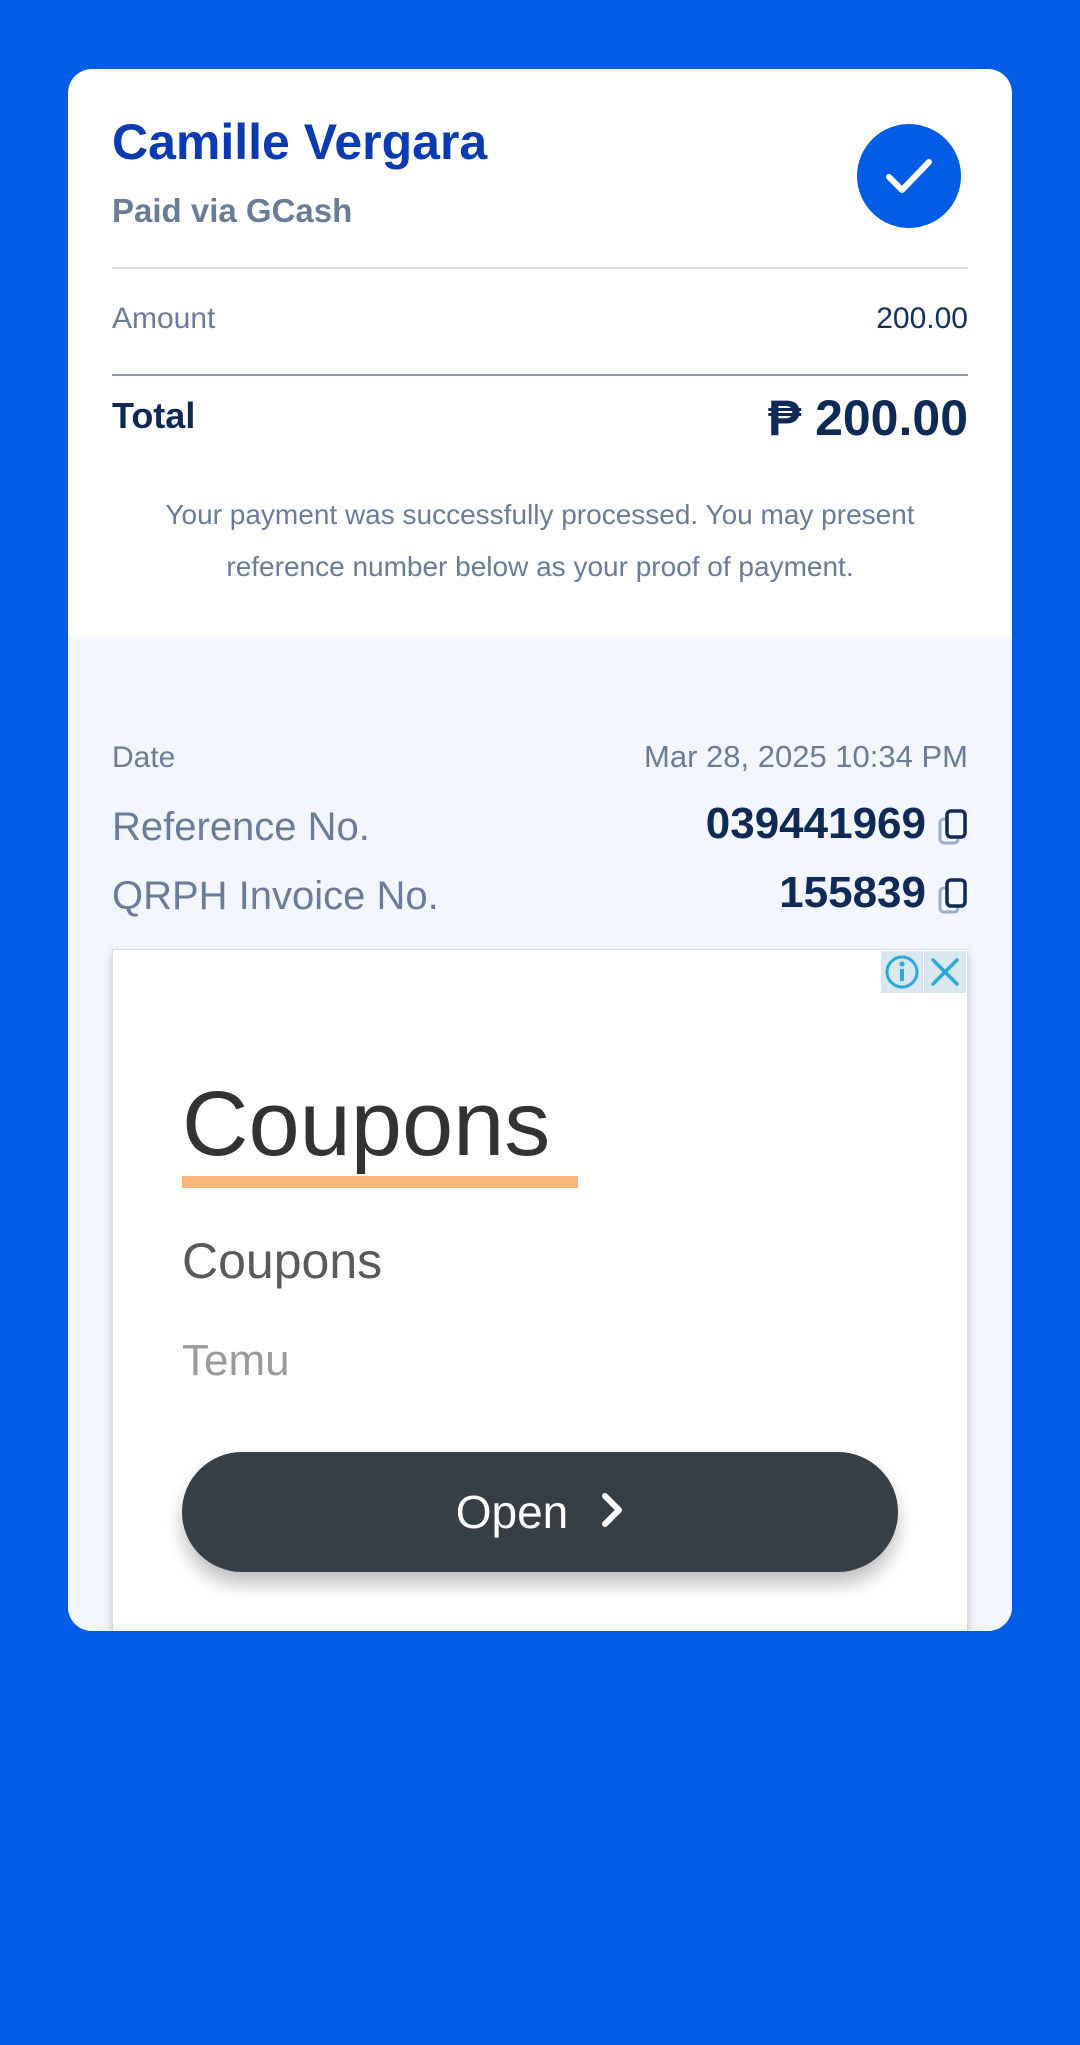 The image size is (1080, 2045). I want to click on check-icon, so click(909, 176).